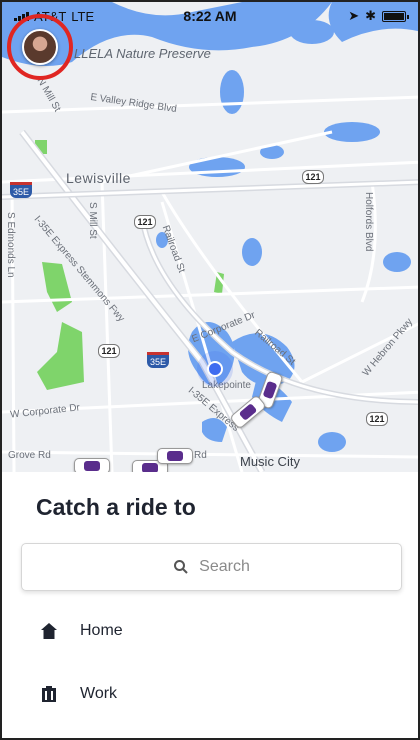 This screenshot has width=420, height=740. Describe the element at coordinates (224, 566) in the screenshot. I see `search-placeholder: Search` at that location.